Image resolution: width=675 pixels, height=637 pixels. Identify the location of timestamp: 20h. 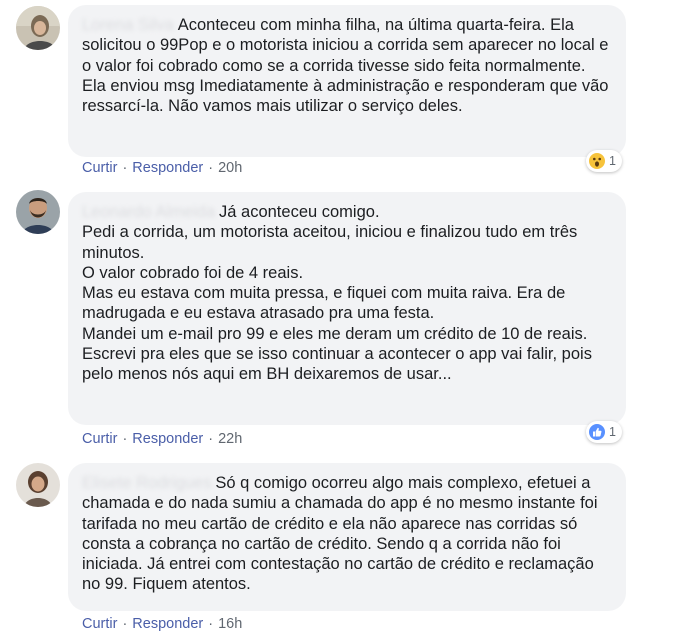
(230, 168).